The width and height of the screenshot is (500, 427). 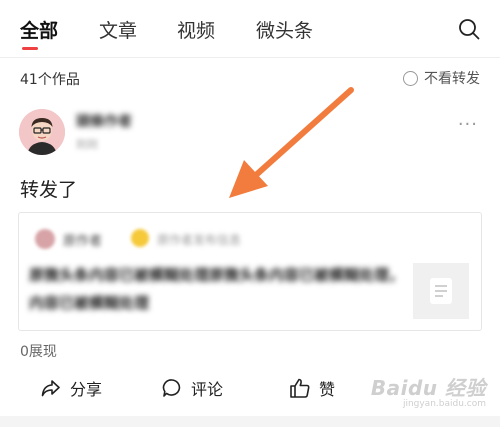 I want to click on post-text: 转发了, so click(x=49, y=190).